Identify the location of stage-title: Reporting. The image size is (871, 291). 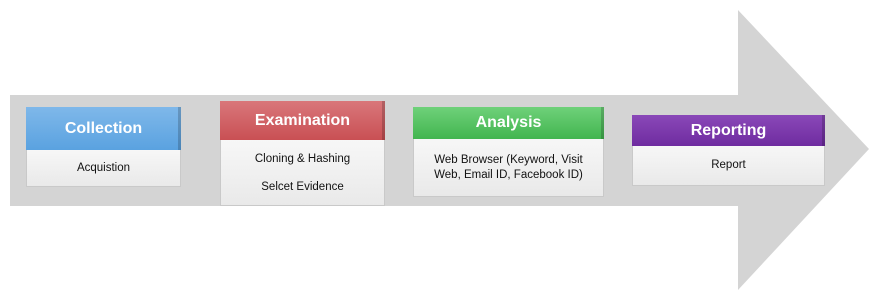
(728, 130).